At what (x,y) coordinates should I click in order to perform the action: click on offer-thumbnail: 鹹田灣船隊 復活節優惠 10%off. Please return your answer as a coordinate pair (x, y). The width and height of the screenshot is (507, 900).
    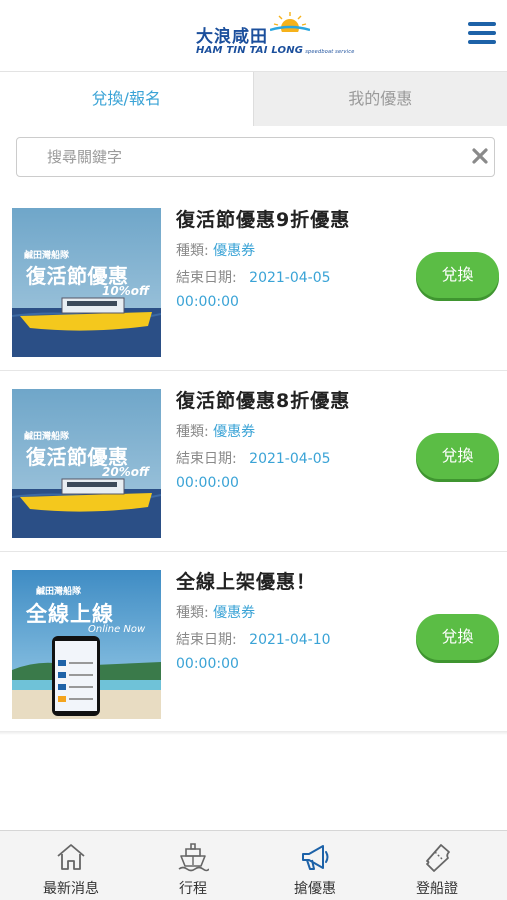
    Looking at the image, I should click on (86, 282).